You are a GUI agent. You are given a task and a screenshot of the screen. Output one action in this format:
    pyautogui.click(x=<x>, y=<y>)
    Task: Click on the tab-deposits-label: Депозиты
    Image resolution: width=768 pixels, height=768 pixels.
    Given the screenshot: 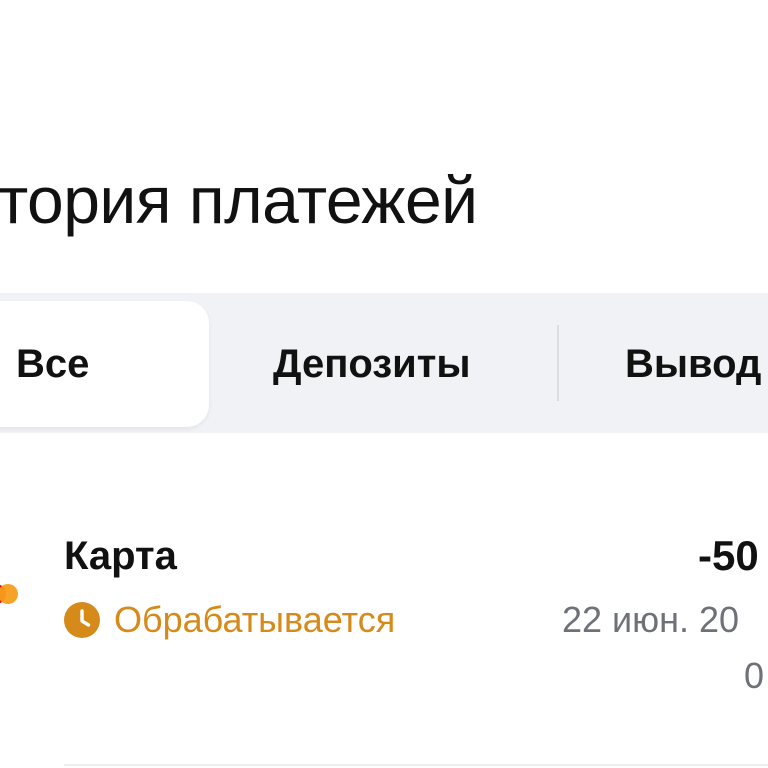 What is the action you would take?
    pyautogui.click(x=372, y=363)
    